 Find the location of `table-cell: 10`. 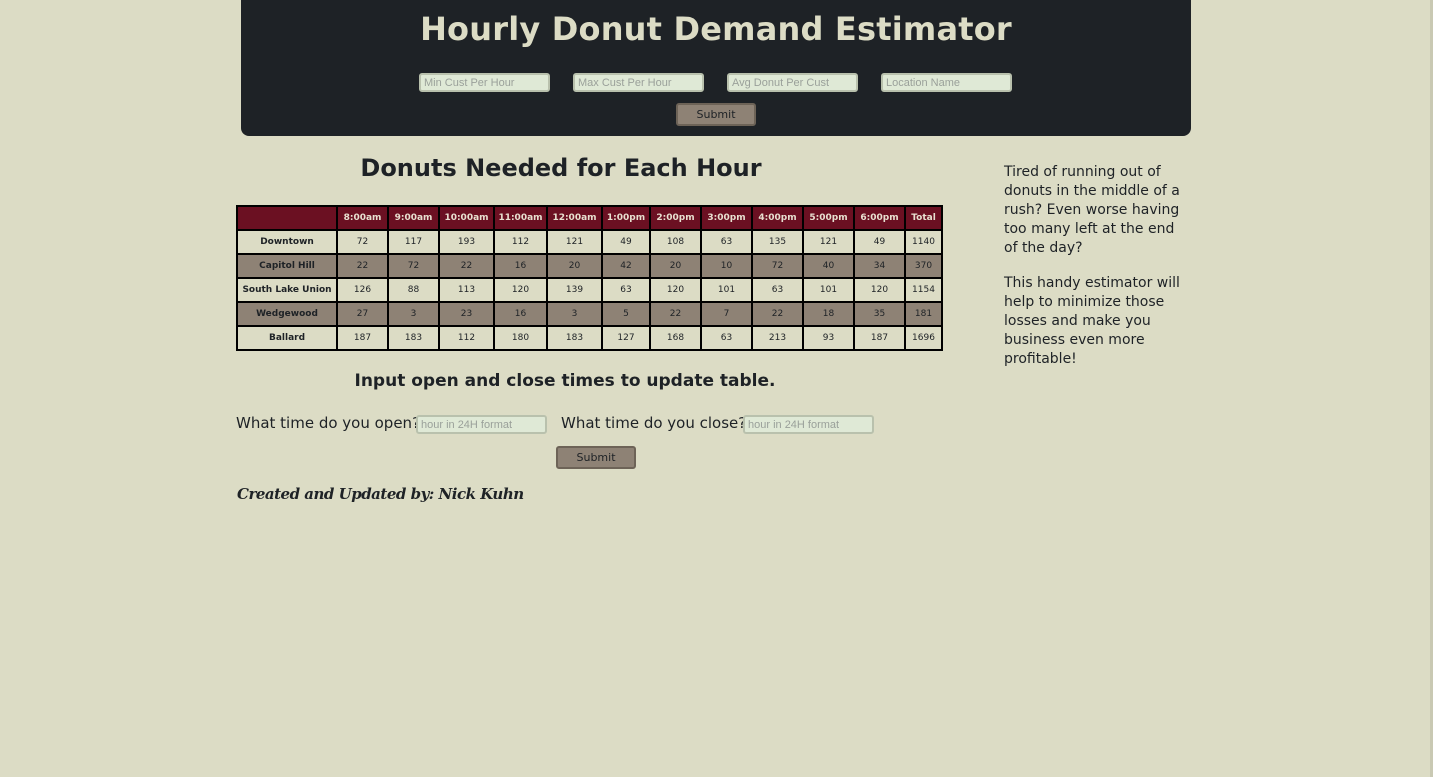

table-cell: 10 is located at coordinates (726, 266).